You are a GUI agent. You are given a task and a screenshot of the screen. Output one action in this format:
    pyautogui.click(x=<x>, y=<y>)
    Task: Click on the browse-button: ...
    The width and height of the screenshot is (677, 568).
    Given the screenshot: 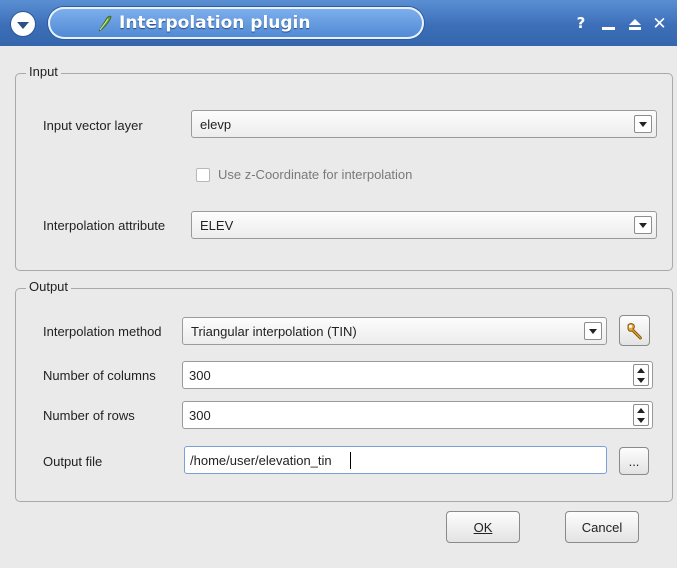 What is the action you would take?
    pyautogui.click(x=634, y=461)
    